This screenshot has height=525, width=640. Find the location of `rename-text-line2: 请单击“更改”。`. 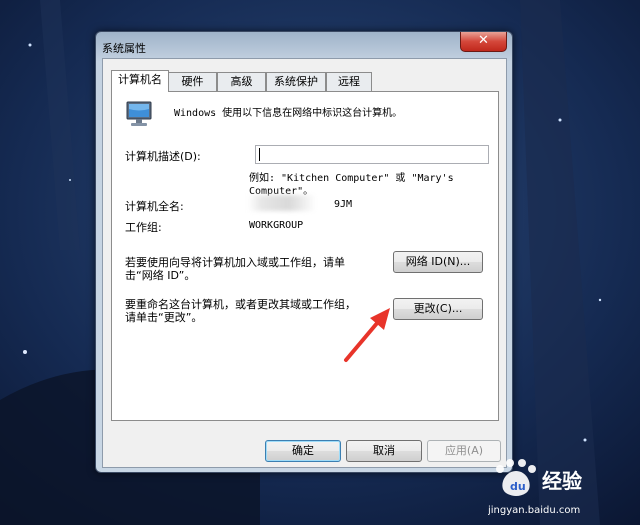

rename-text-line2: 请单击“更改”。 is located at coordinates (164, 317).